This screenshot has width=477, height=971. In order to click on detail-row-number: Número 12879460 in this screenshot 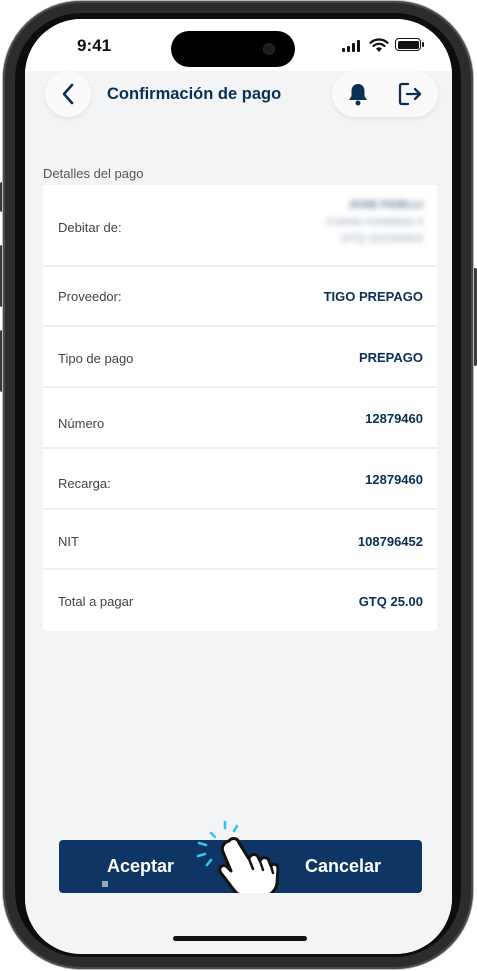, I will do `click(240, 418)`.